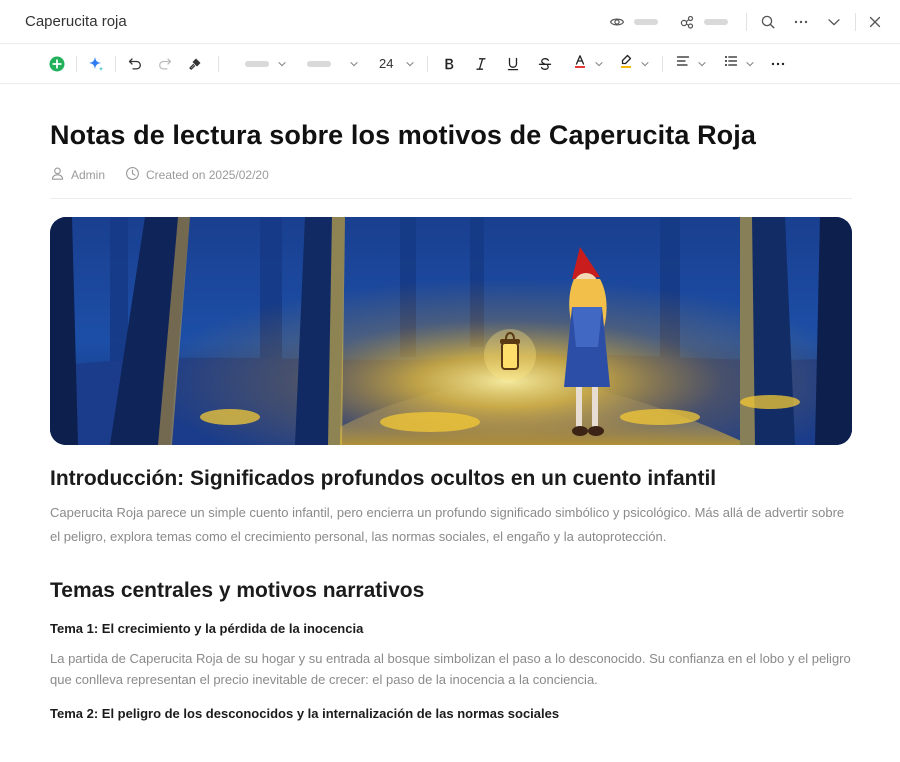 The width and height of the screenshot is (900, 762). I want to click on bold-button, so click(449, 64).